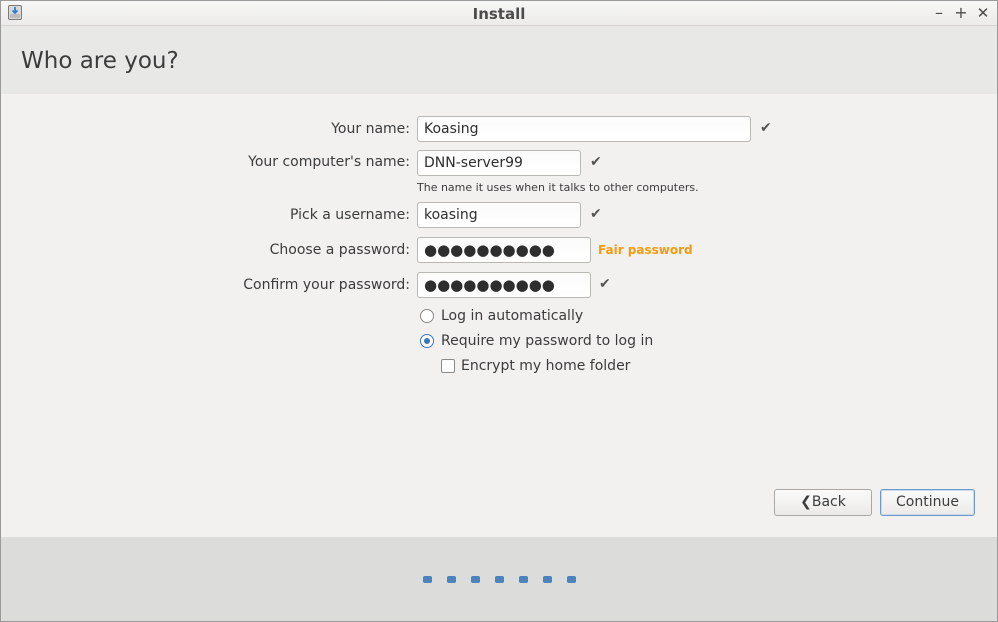 This screenshot has width=998, height=622. I want to click on computer-name-valid-check-icon: ✔, so click(596, 162).